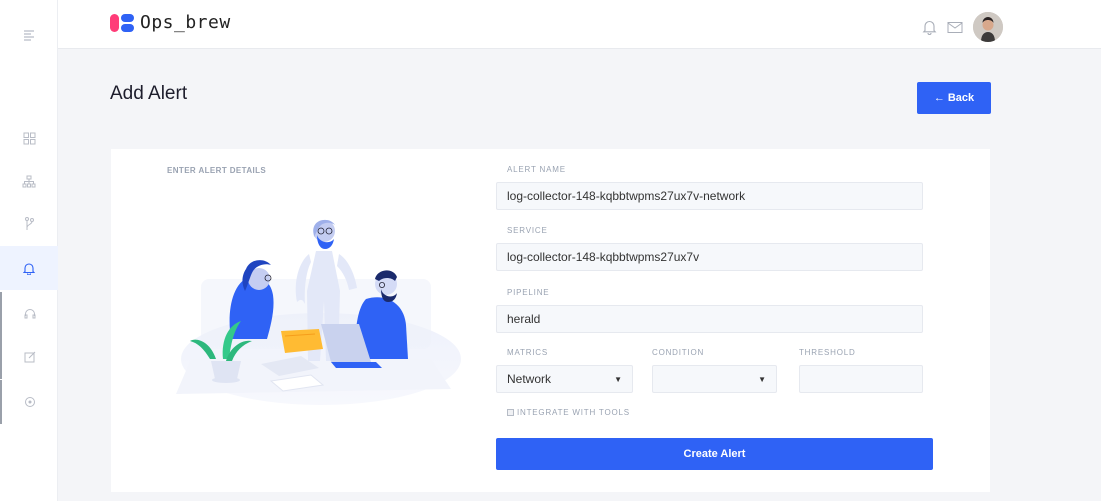 The image size is (1101, 501). I want to click on mail-icon, so click(955, 27).